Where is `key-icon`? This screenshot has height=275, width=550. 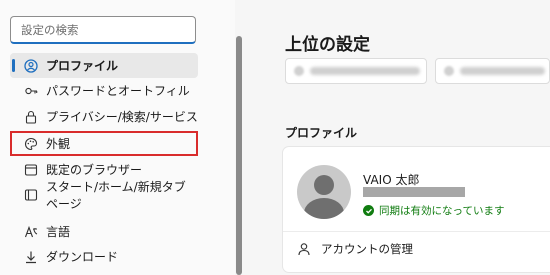 key-icon is located at coordinates (31, 91).